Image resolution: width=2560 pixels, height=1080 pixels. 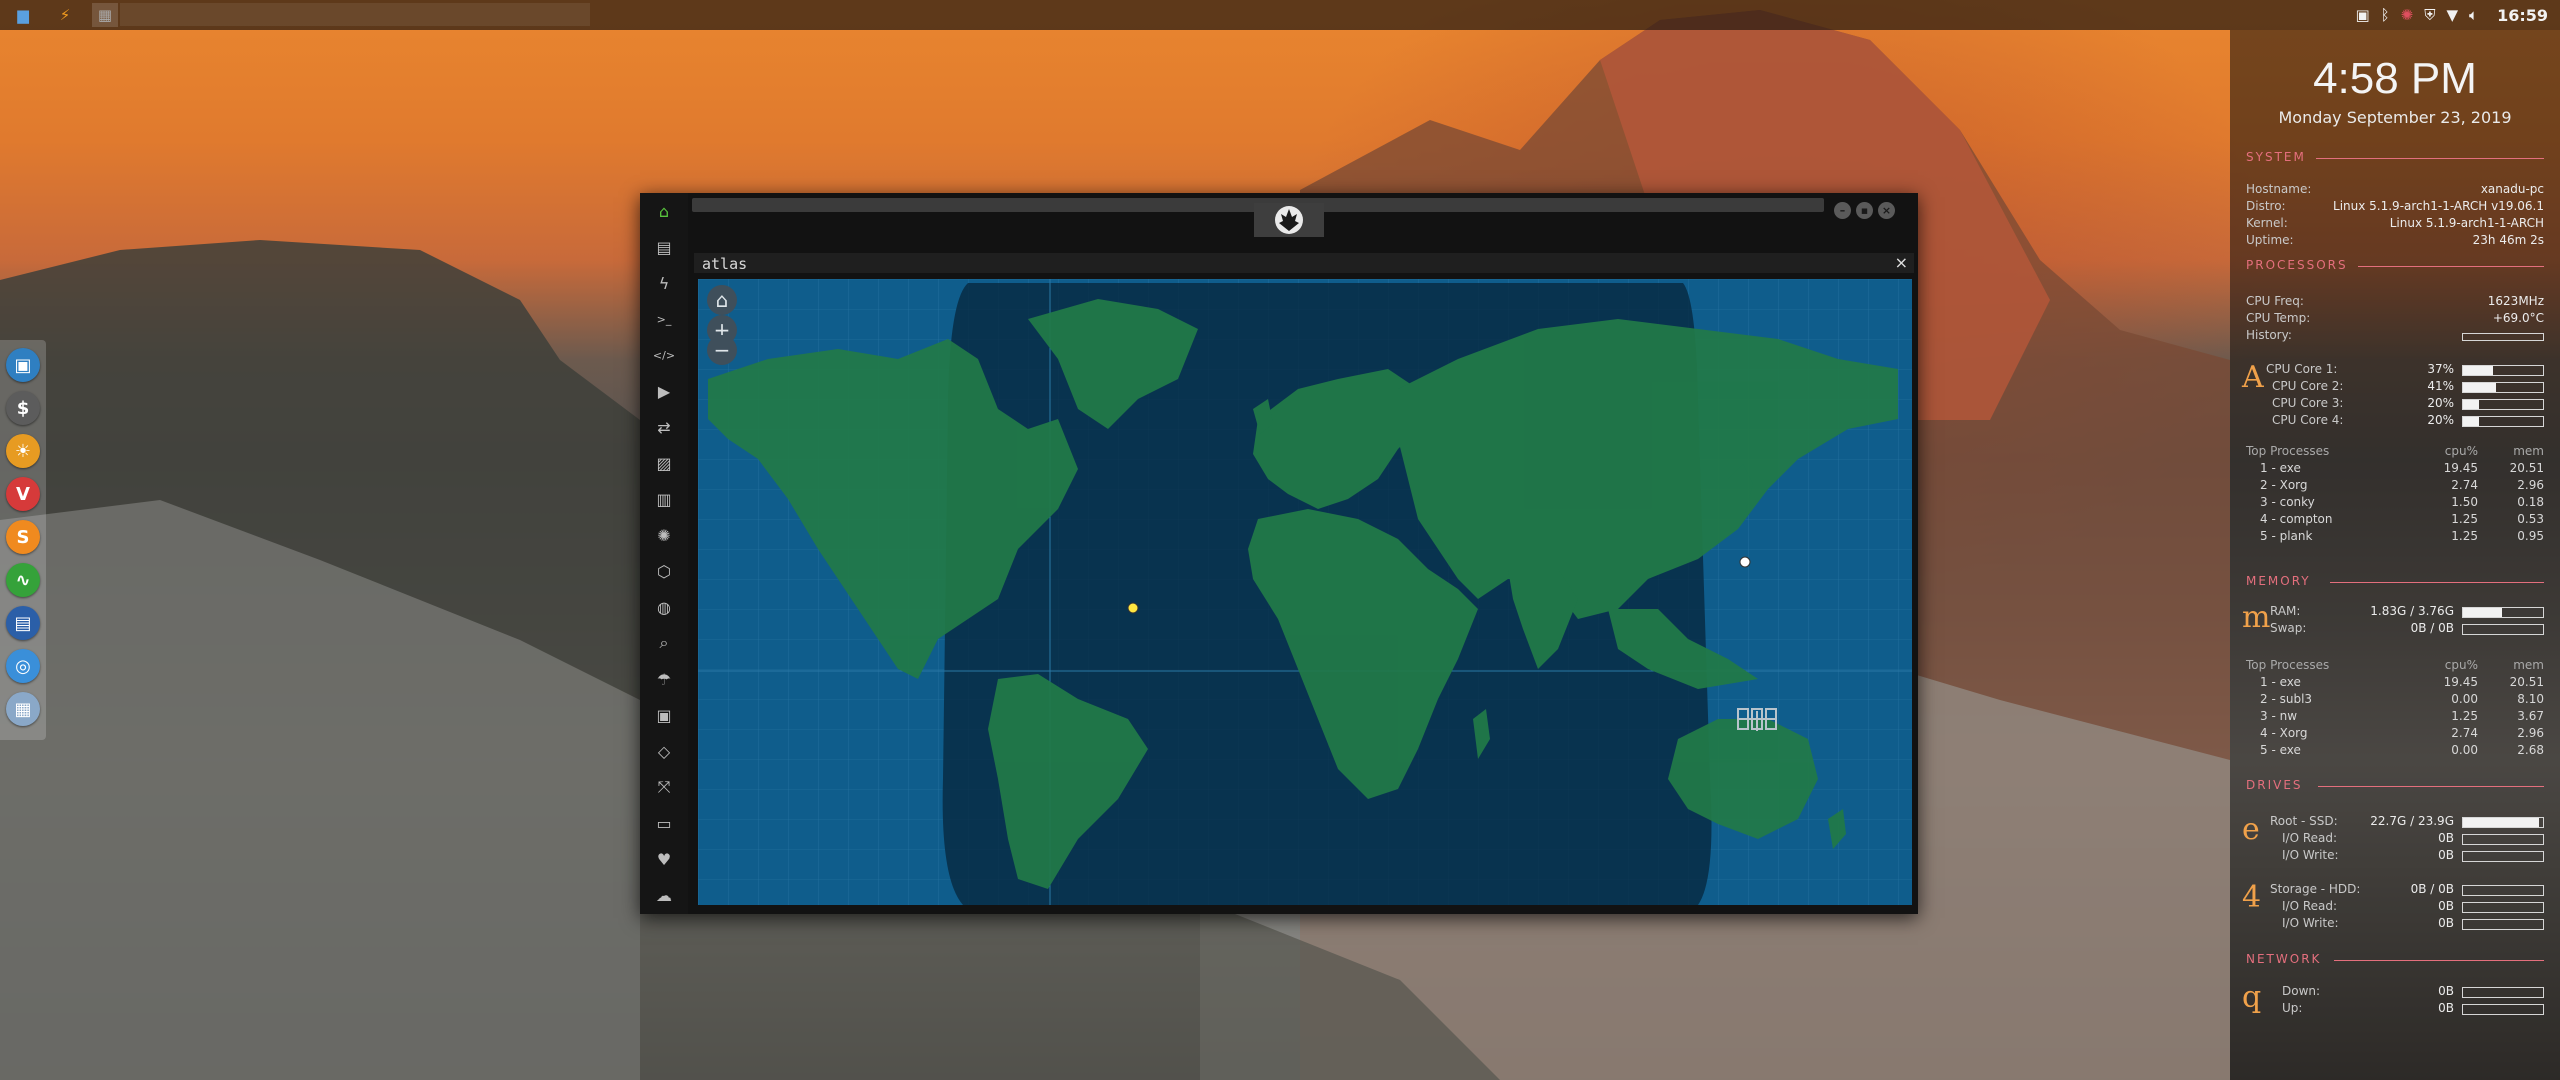 What do you see at coordinates (2395, 665) in the screenshot?
I see `mem-top-header: Top Processes cpu% mem` at bounding box center [2395, 665].